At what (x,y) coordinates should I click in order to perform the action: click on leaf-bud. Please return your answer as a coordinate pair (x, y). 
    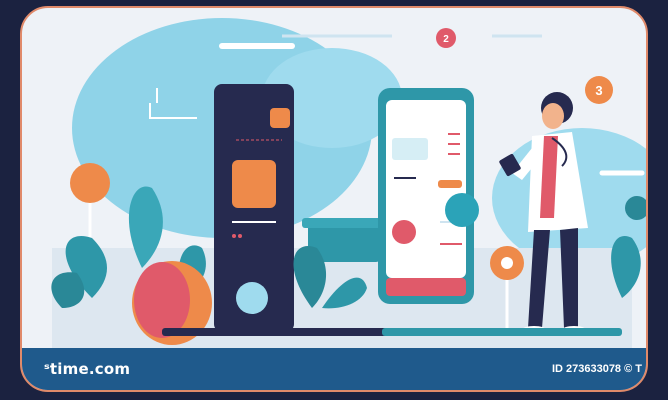
    Looking at the image, I should click on (635, 208).